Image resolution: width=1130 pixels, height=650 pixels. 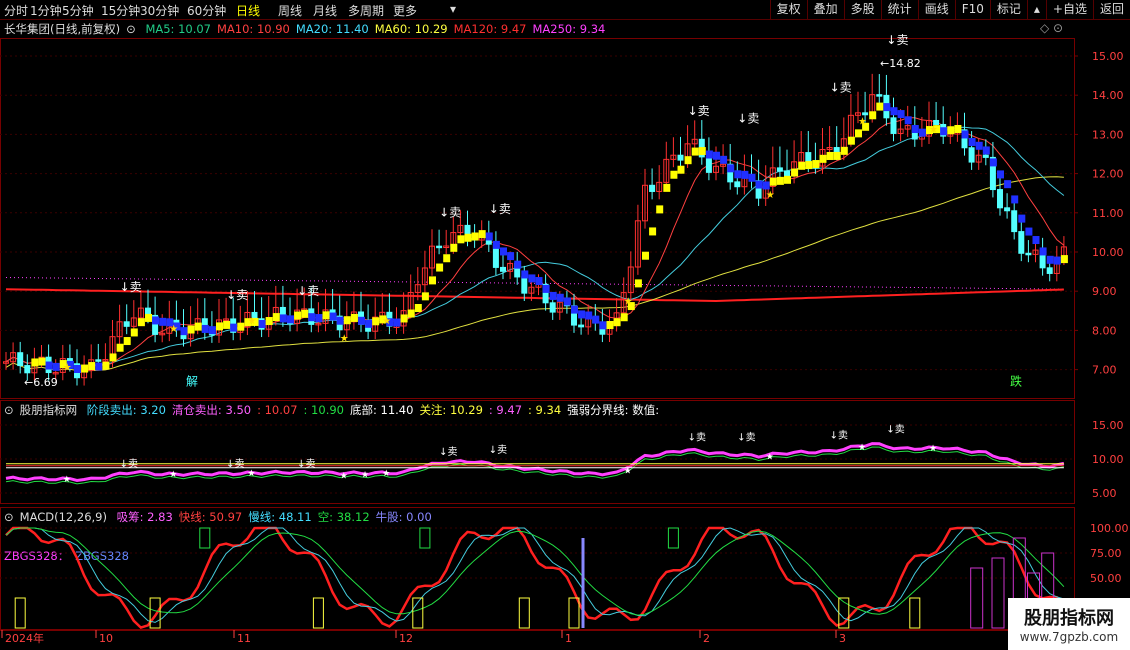 I want to click on indicator-tick-label: 5.00, so click(x=1104, y=493).